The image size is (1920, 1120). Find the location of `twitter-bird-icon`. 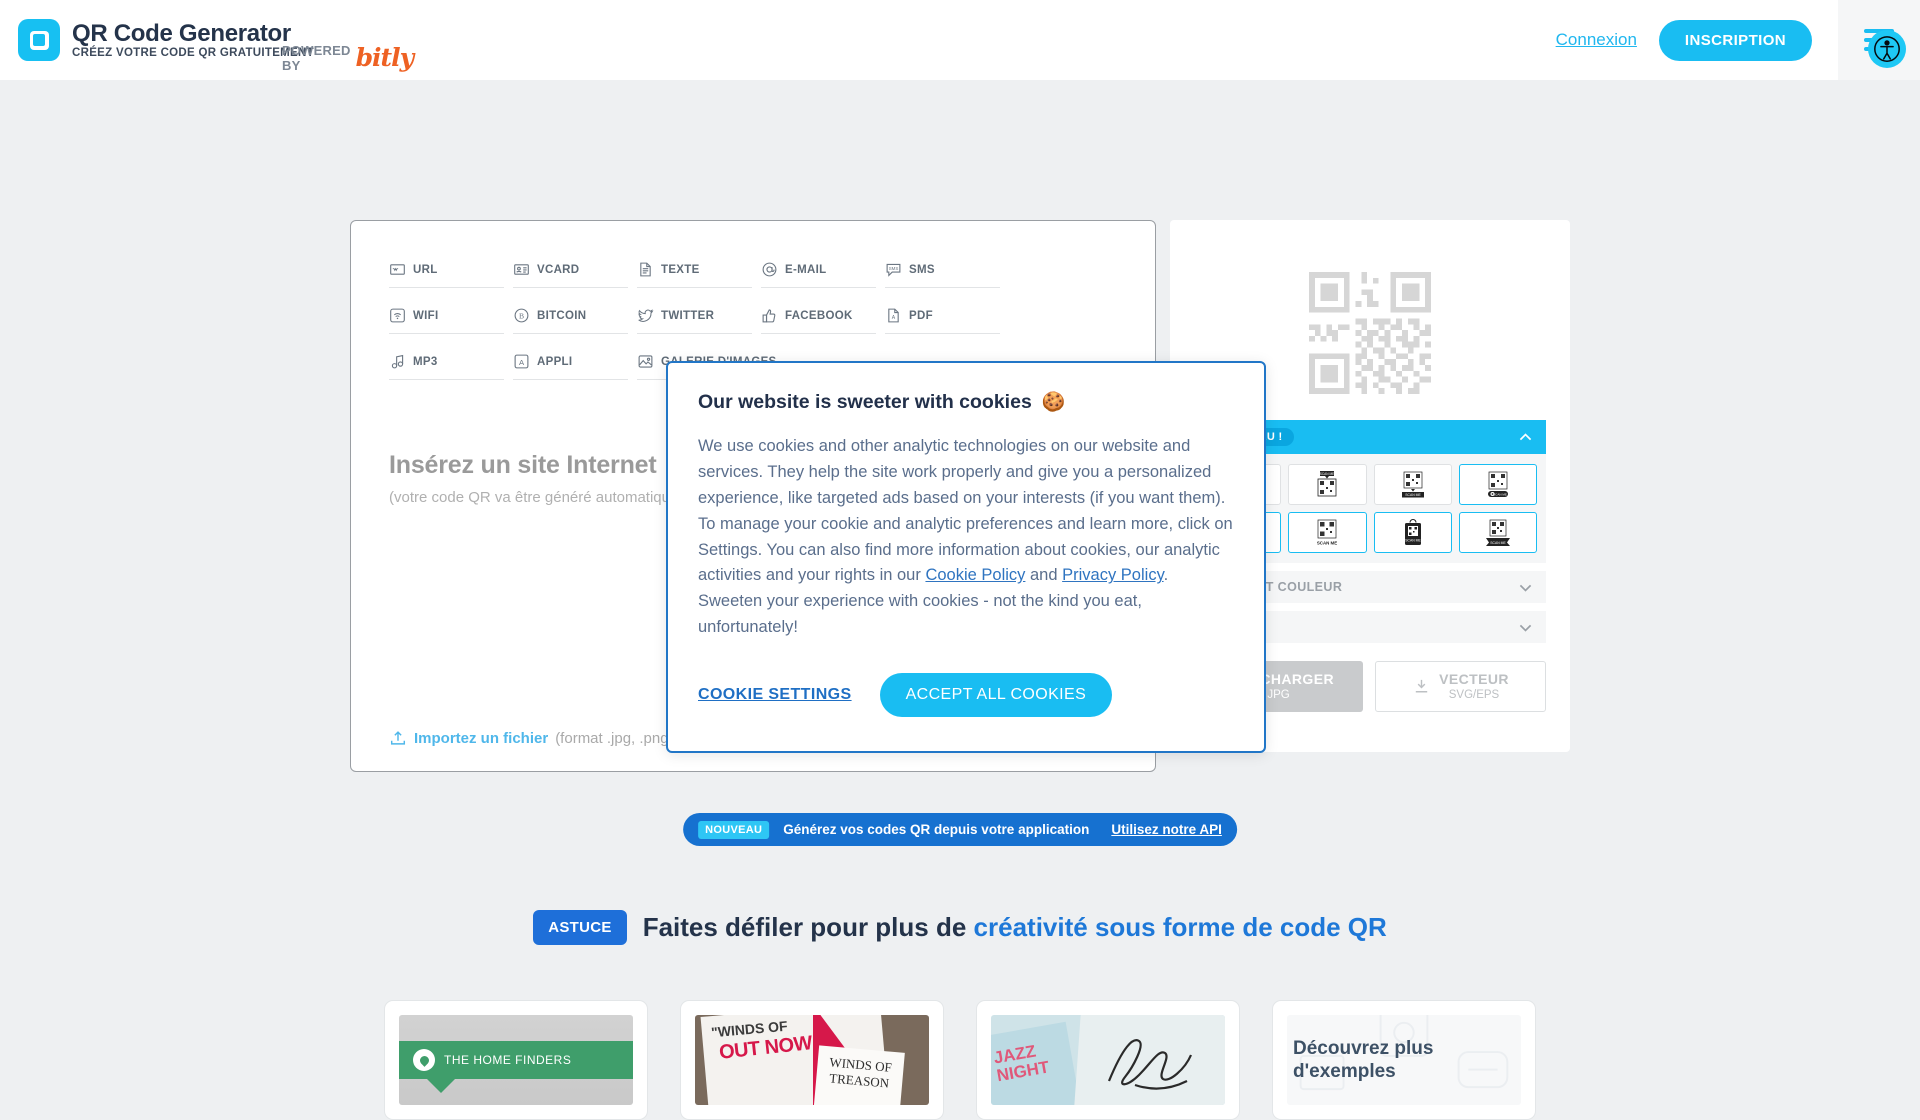

twitter-bird-icon is located at coordinates (645, 315).